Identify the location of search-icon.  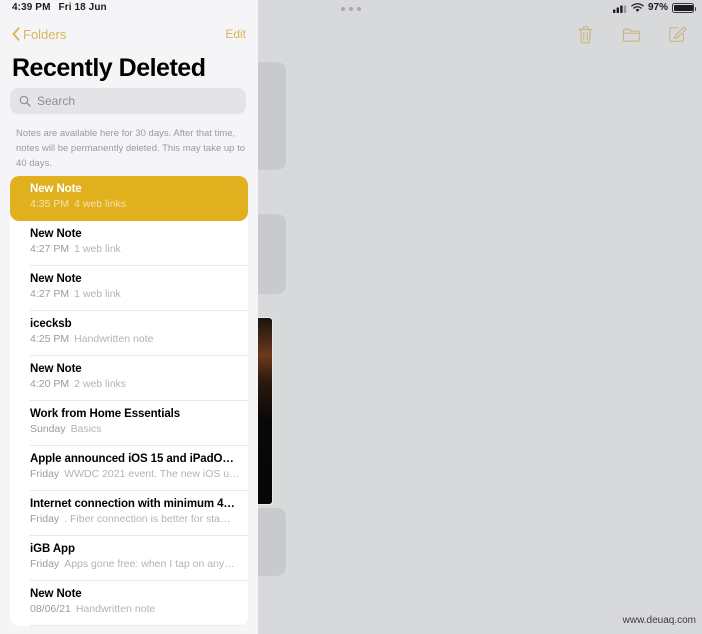
(25, 101).